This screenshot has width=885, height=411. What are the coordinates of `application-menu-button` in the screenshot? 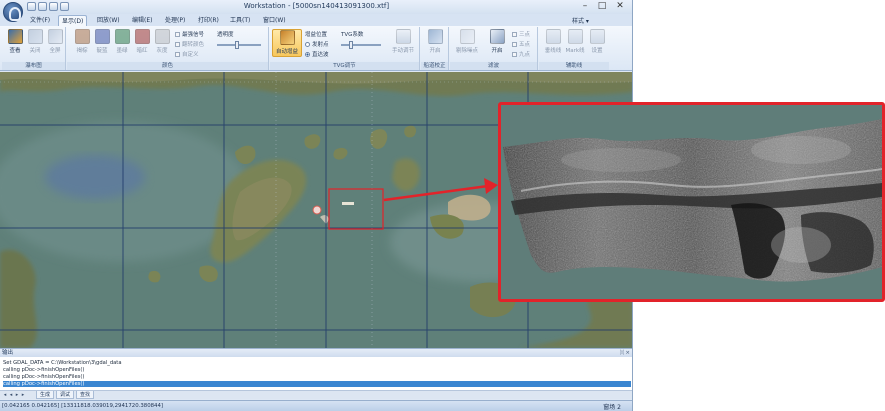 It's located at (13, 12).